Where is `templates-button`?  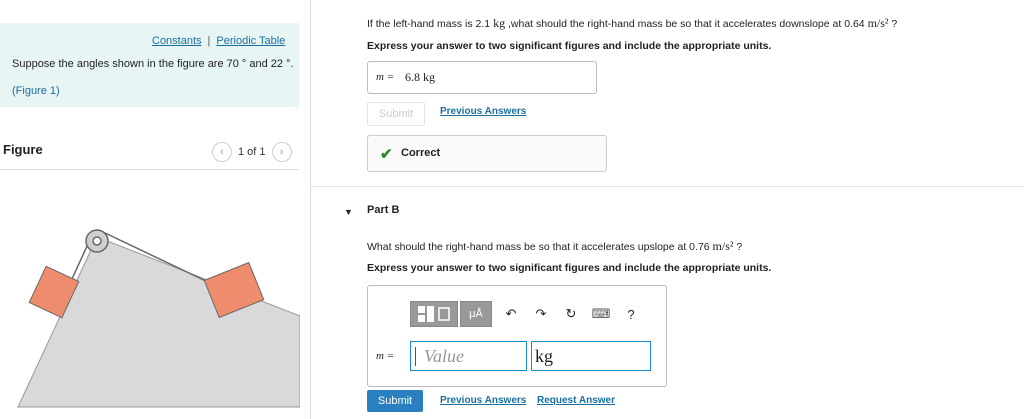 templates-button is located at coordinates (434, 314).